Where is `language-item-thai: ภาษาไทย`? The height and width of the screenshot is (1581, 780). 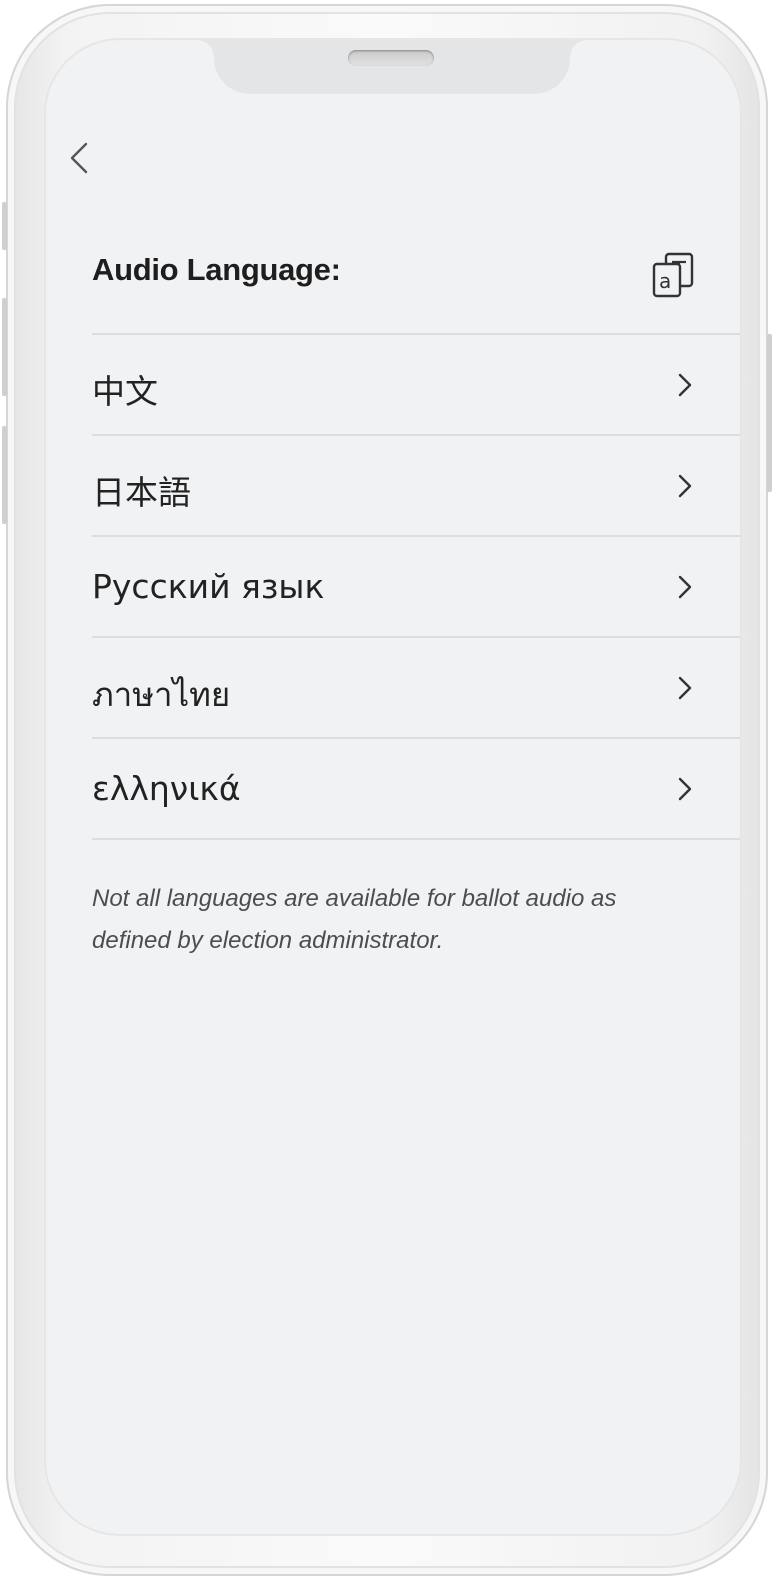 language-item-thai: ภาษาไทย is located at coordinates (416, 688).